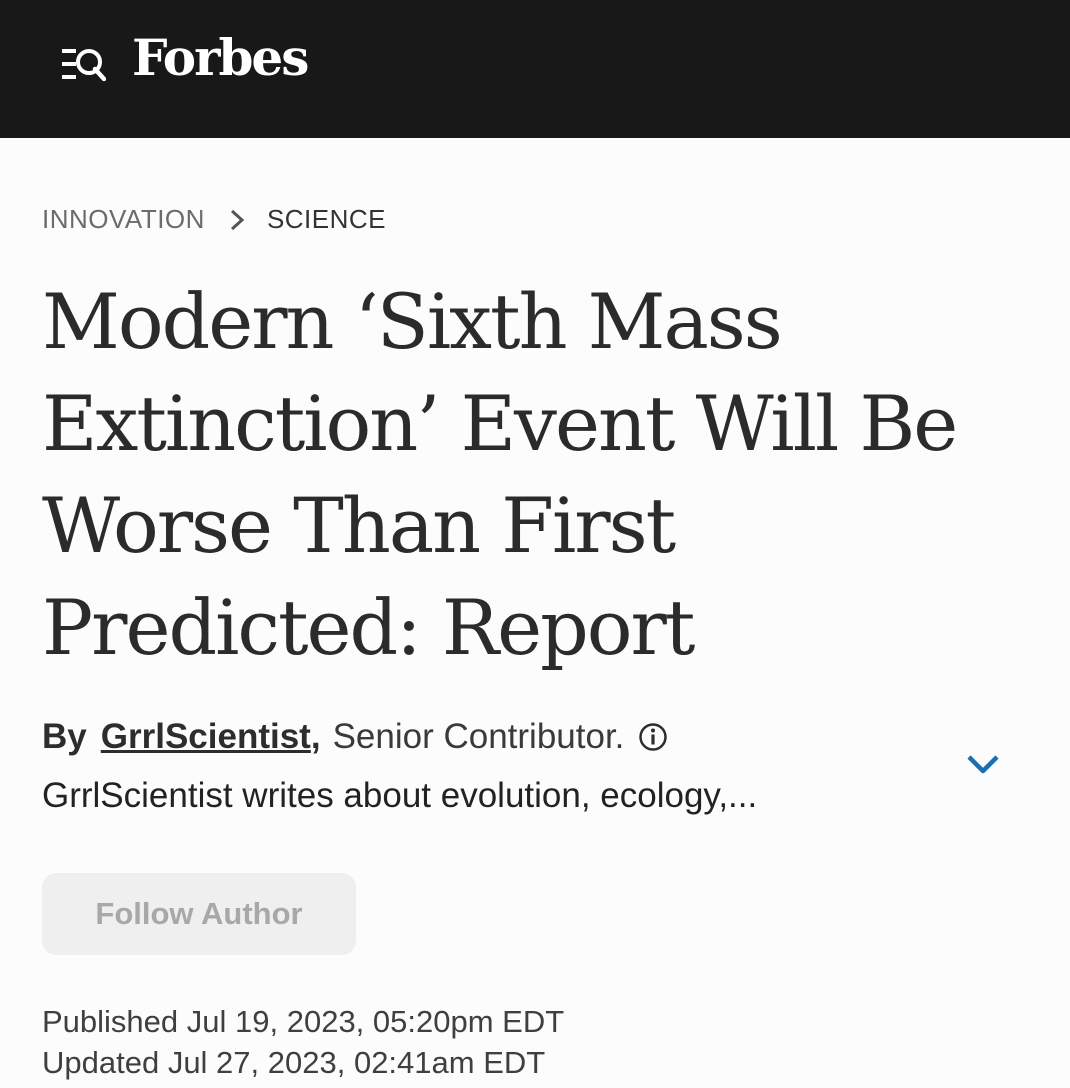 This screenshot has width=1070, height=1088. What do you see at coordinates (326, 219) in the screenshot?
I see `breadcrumb-science: SCIENCE` at bounding box center [326, 219].